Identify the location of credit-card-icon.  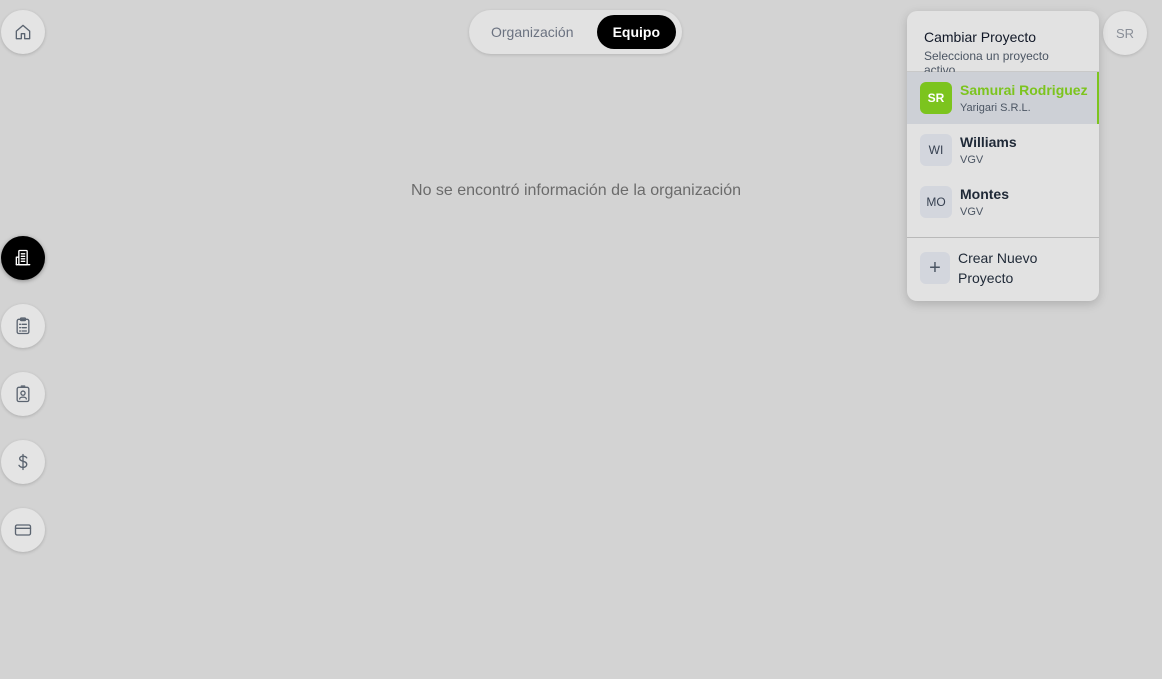
(23, 530).